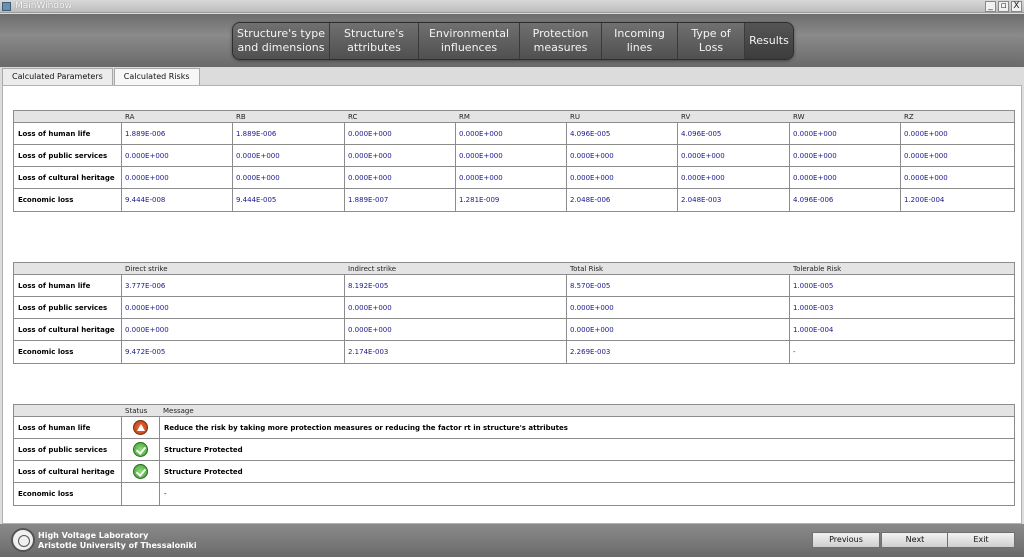 This screenshot has width=1024, height=557. I want to click on tab-calculated-parameters: Calculated Parameters, so click(57, 76).